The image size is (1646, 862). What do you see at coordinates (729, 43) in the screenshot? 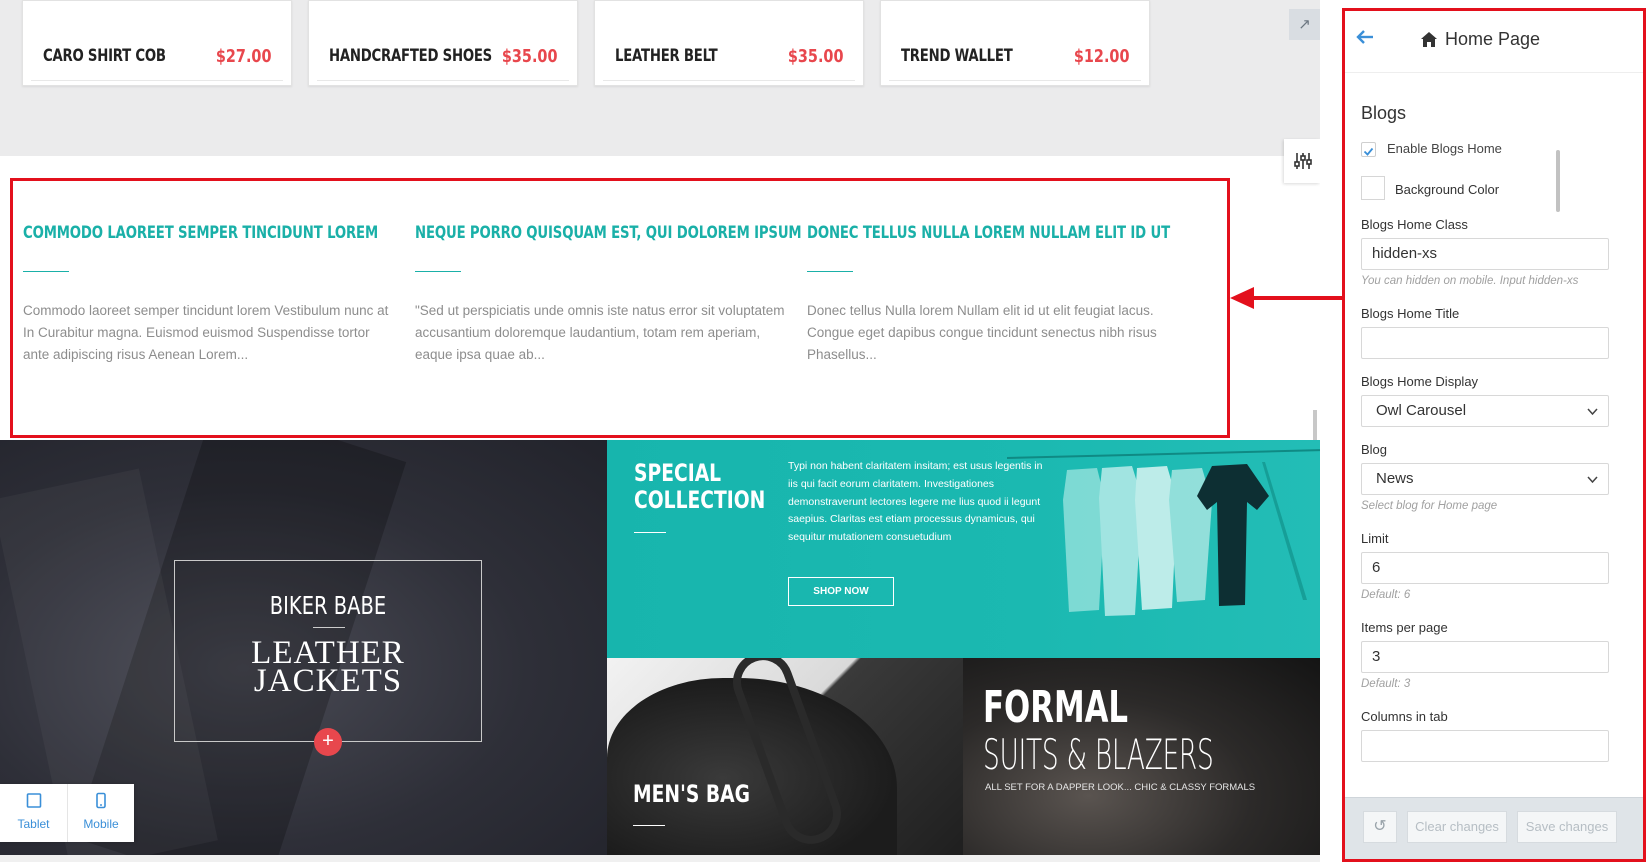
I see `product-card: LEATHER BELT $35.00` at bounding box center [729, 43].